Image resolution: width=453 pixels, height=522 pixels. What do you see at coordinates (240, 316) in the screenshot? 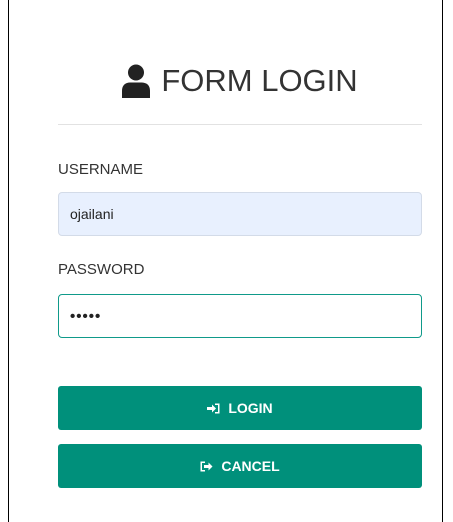
I see `password-input` at bounding box center [240, 316].